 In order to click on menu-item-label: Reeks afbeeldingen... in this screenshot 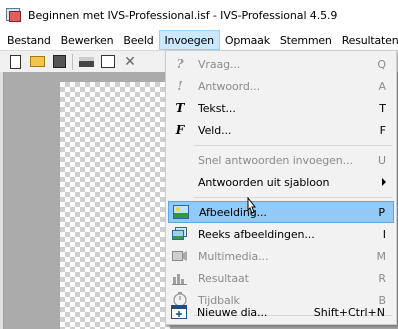, I will do `click(256, 234)`.